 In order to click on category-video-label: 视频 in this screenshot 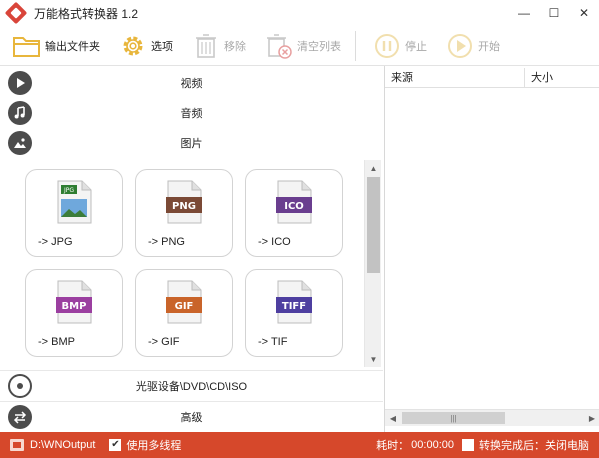, I will do `click(191, 84)`.